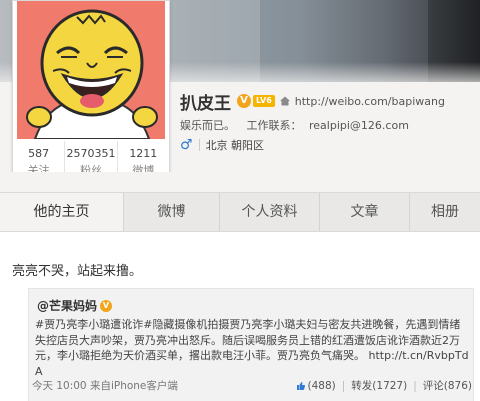  I want to click on repost-author: @芒果妈妈, so click(67, 305).